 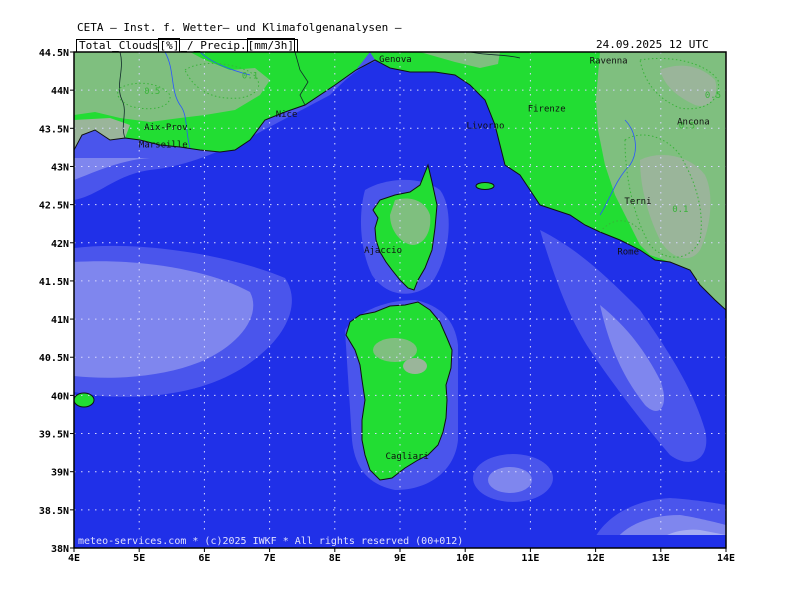 I want to click on longitude-axis: 4E 5E 6E 7E 8E 9E 10E 11E 12E 13E 14E, so click(x=401, y=556).